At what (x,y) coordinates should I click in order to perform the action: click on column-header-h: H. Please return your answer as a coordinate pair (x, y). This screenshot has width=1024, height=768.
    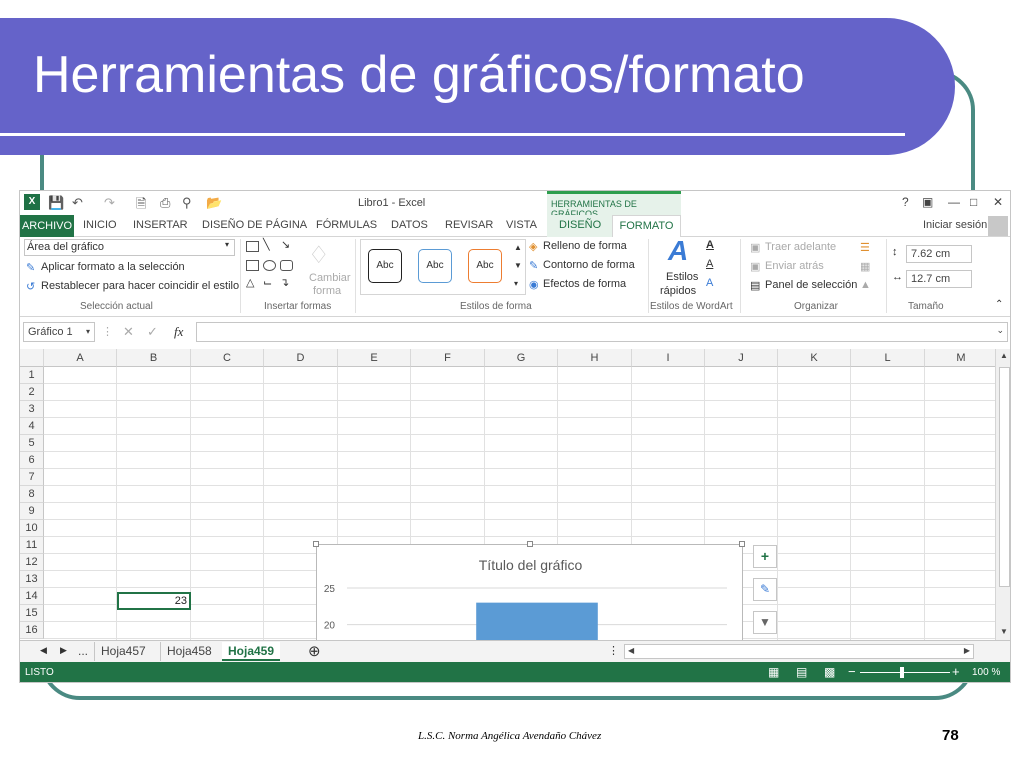
    Looking at the image, I should click on (595, 358).